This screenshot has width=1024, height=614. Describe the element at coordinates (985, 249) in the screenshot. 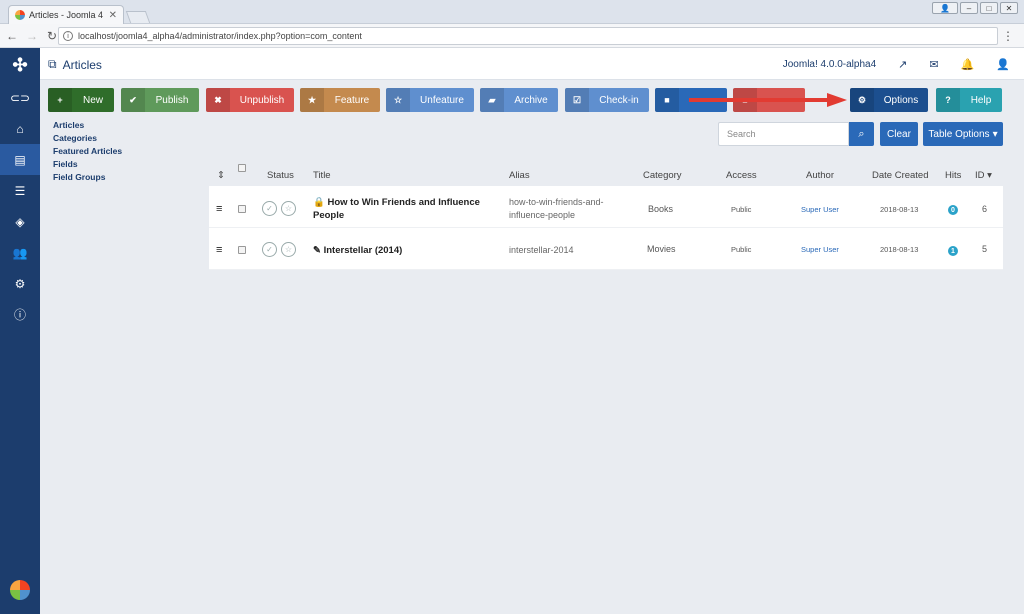

I see `article-id: 5` at that location.